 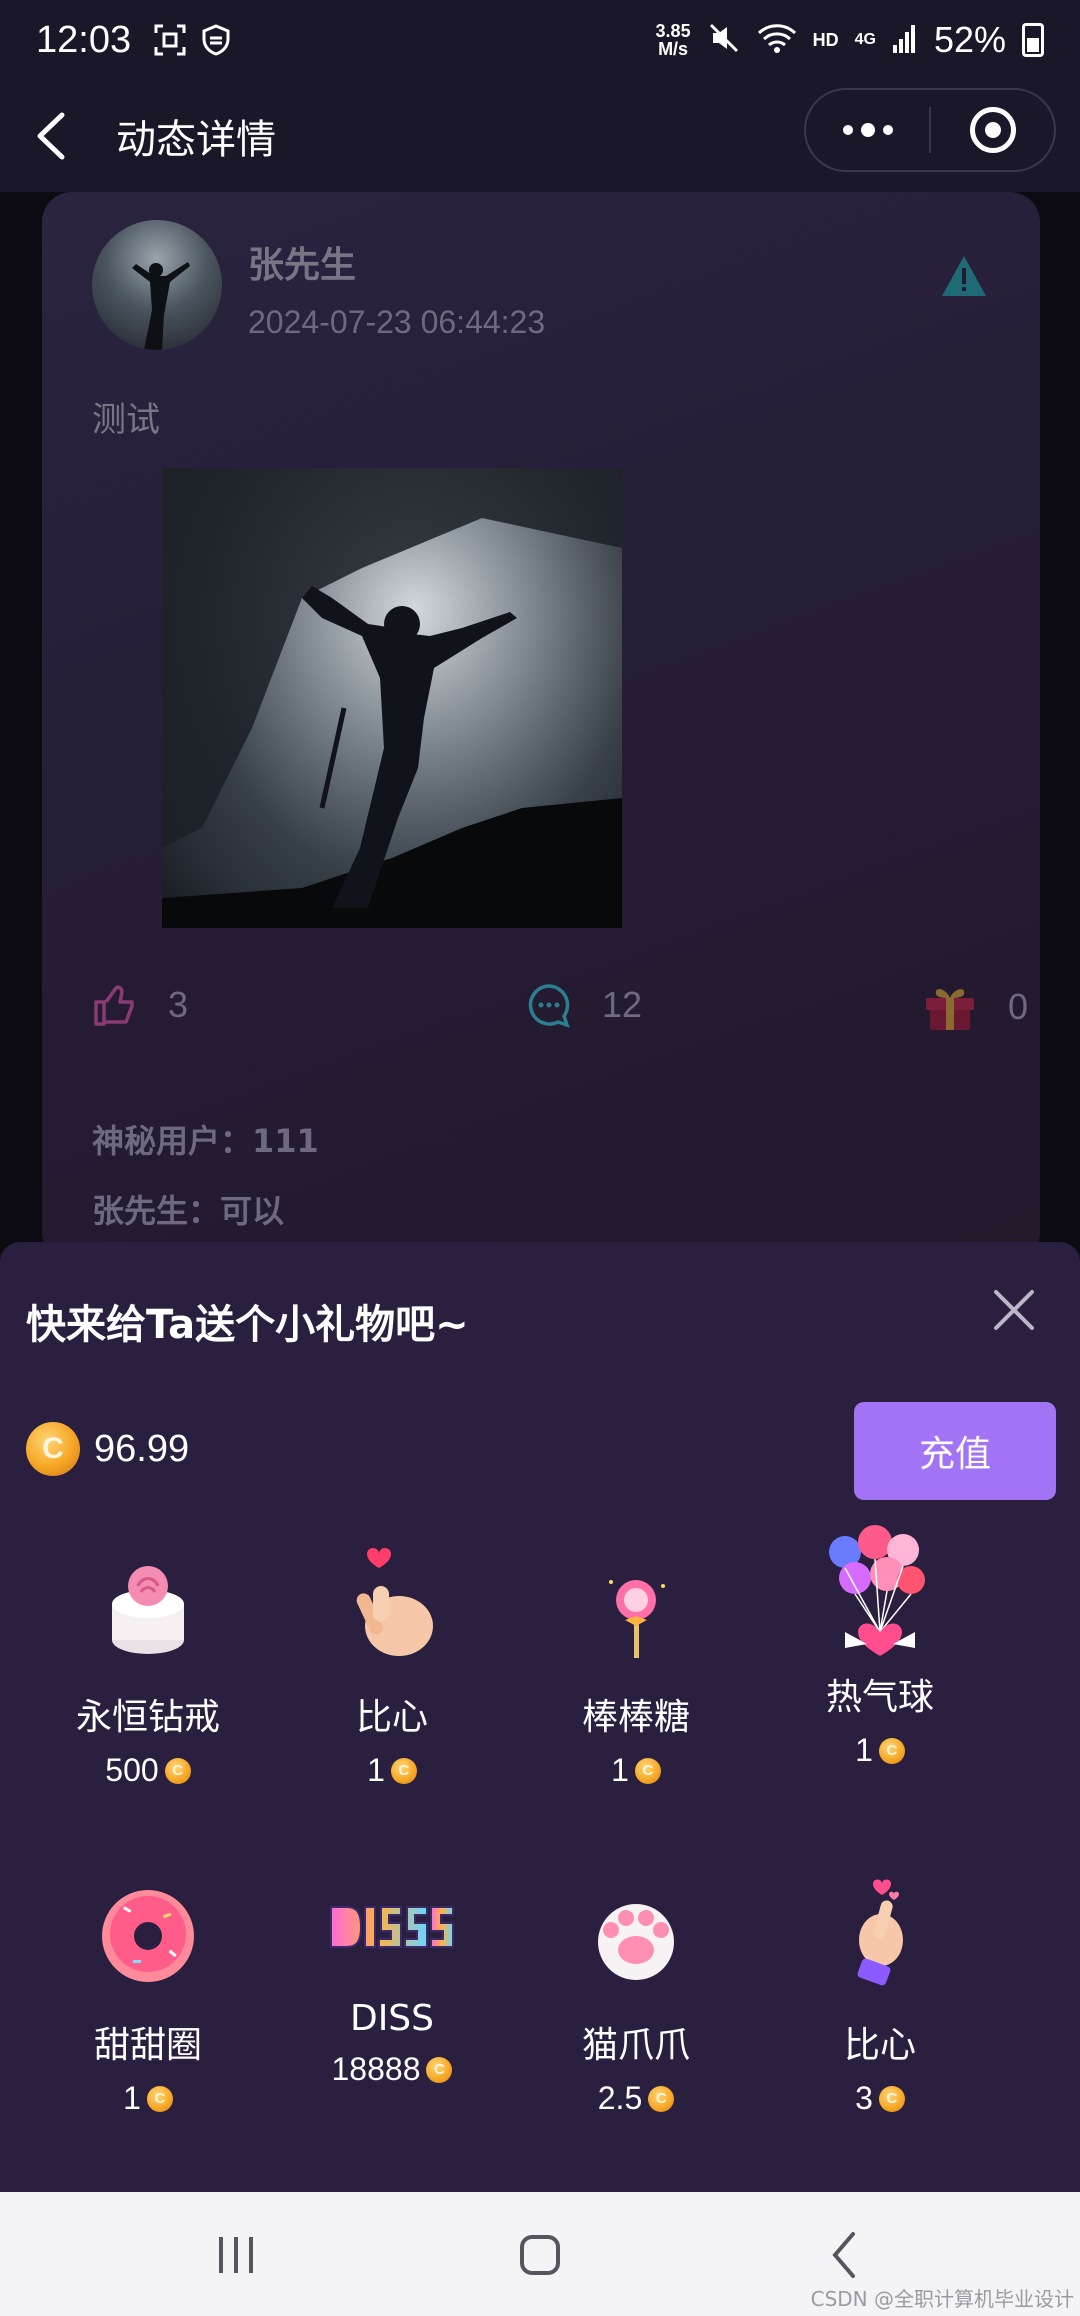 What do you see at coordinates (635, 2045) in the screenshot?
I see `gift-name: 猫爪爪` at bounding box center [635, 2045].